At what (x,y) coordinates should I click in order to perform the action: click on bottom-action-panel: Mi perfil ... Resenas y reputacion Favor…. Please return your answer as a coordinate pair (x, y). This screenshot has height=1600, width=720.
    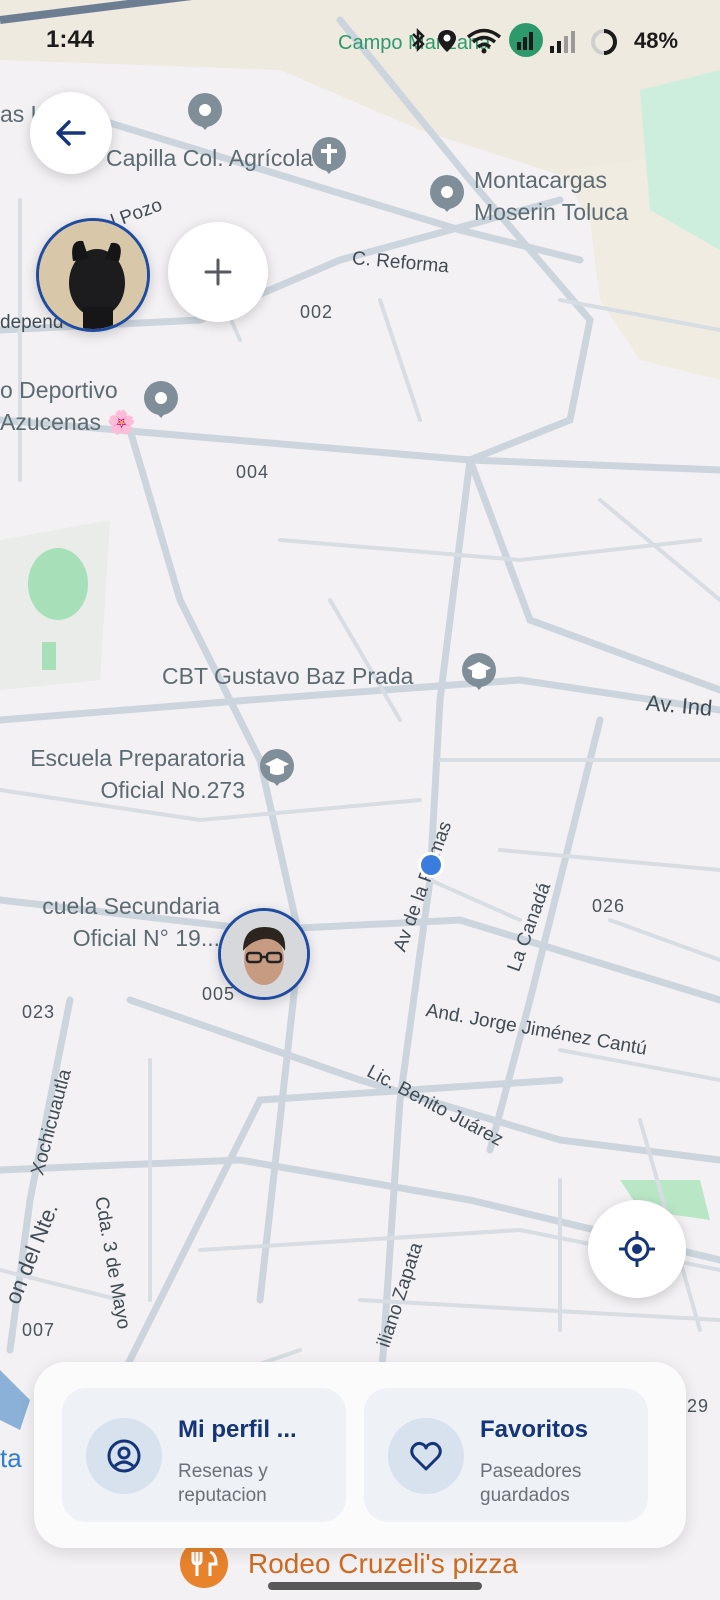
    Looking at the image, I should click on (360, 1455).